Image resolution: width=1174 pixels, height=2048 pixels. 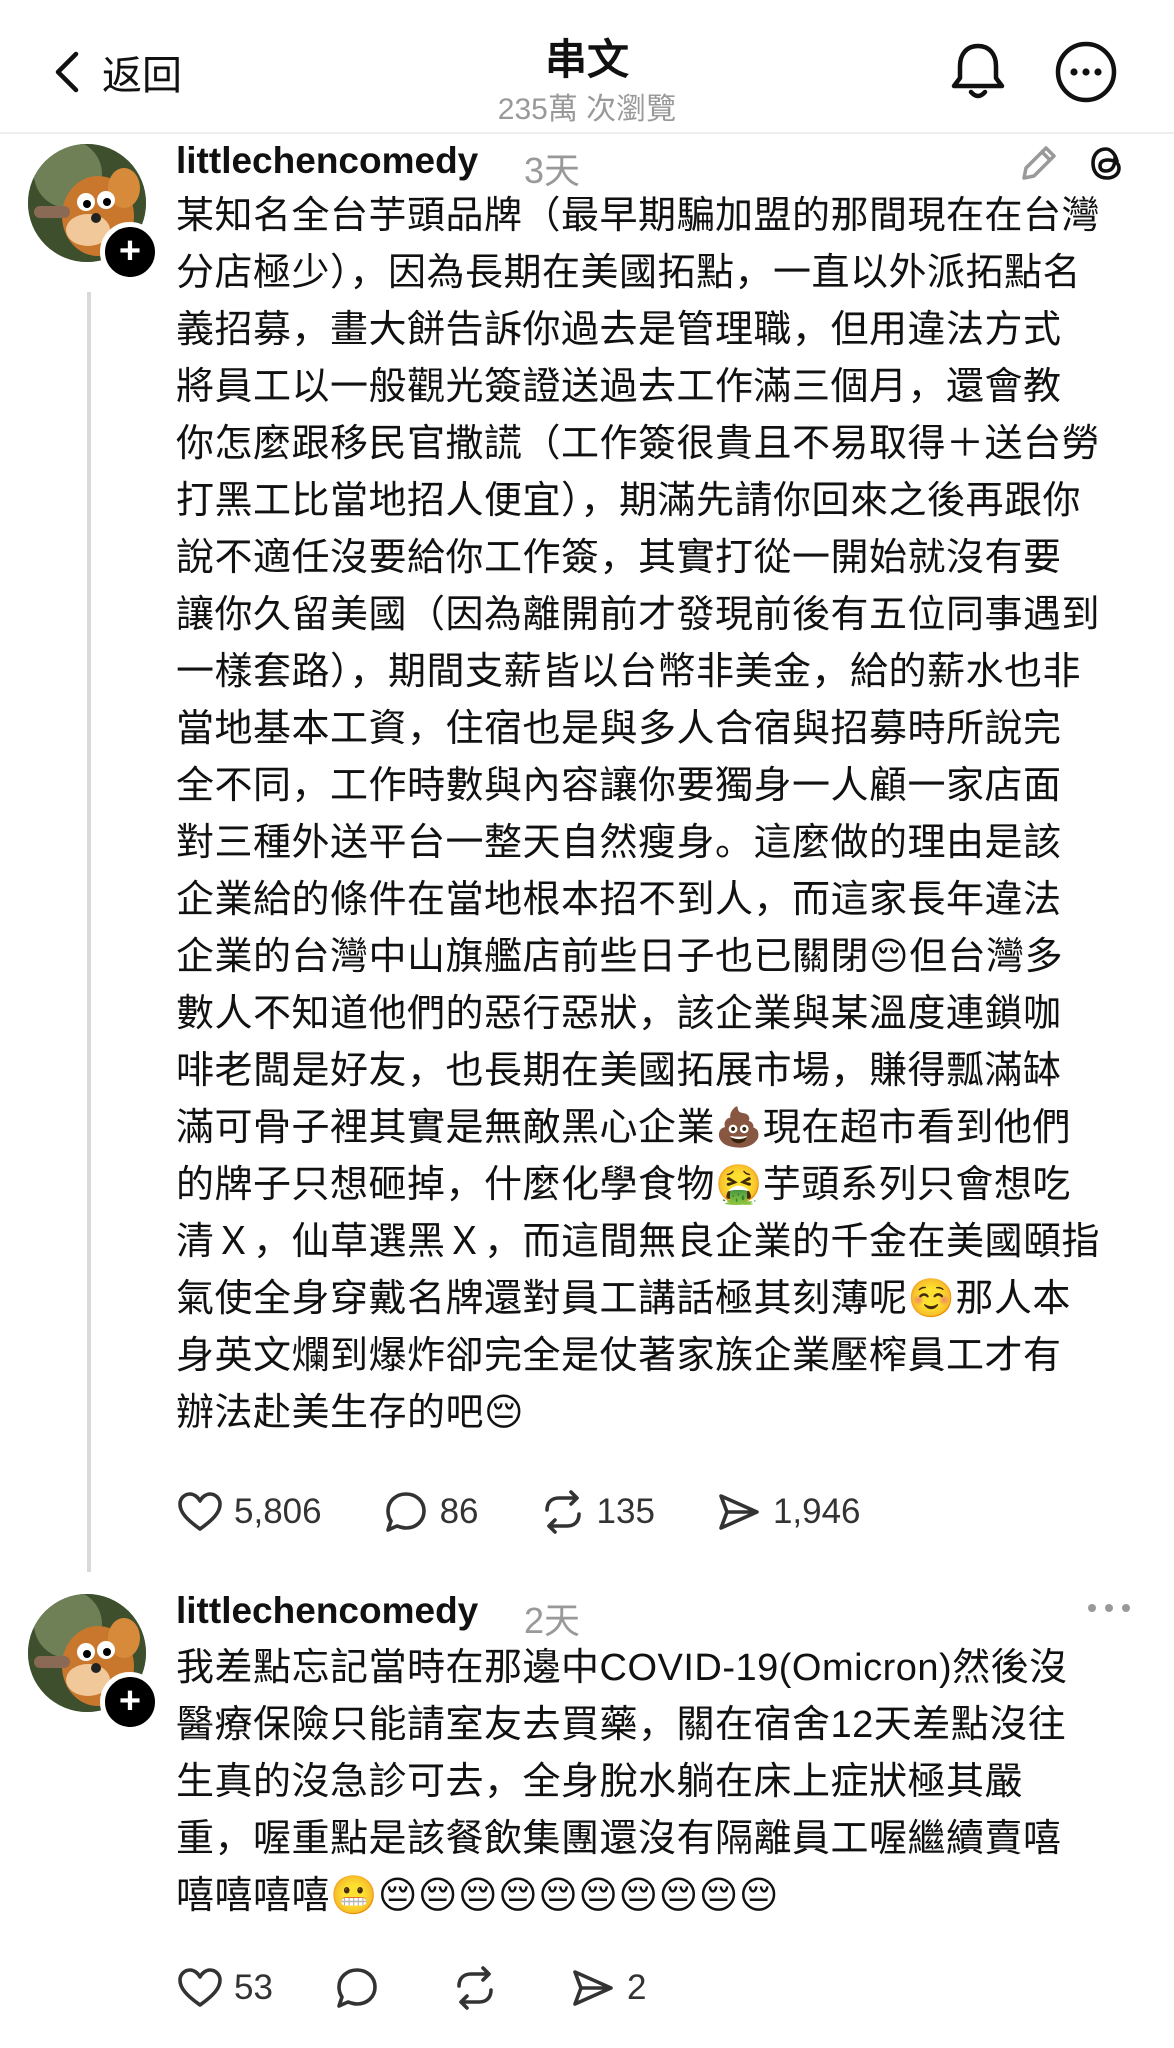 What do you see at coordinates (619, 558) in the screenshot?
I see `post-line: 說不適任沒要給你工作簽，其實打從一開始就沒有要` at bounding box center [619, 558].